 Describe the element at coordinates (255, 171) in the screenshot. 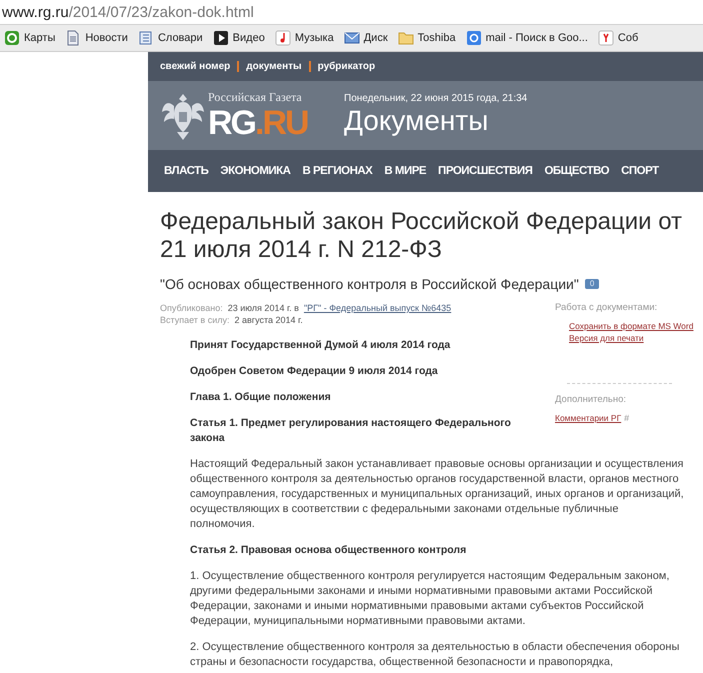

I see `nav-link: ЭКОНОМИКА` at that location.